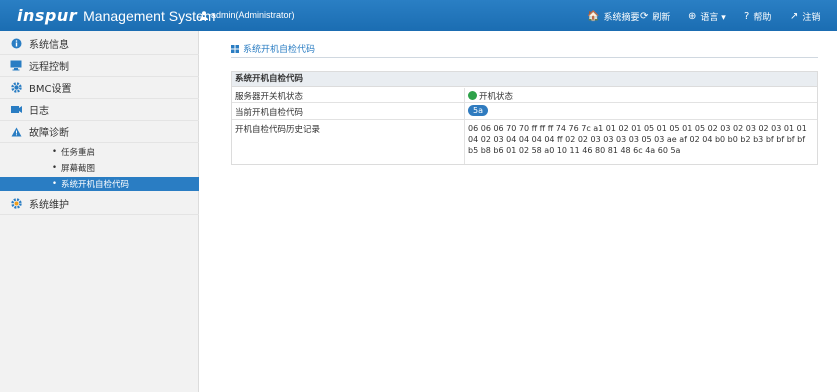 Image resolution: width=837 pixels, height=392 pixels. What do you see at coordinates (49, 133) in the screenshot?
I see `sidebar-item-label: 故障诊断` at bounding box center [49, 133].